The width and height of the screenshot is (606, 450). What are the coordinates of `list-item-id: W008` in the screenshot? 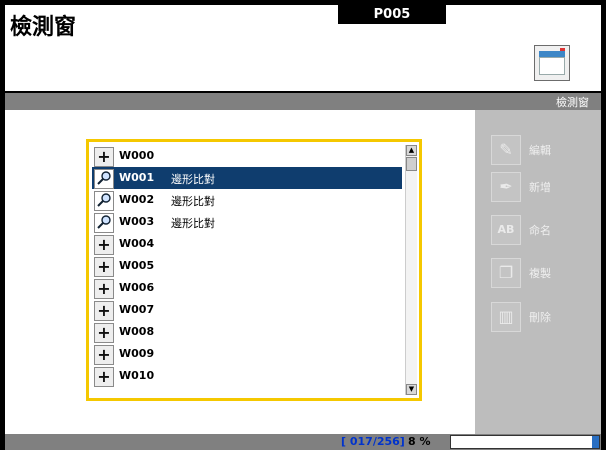 It's located at (137, 331).